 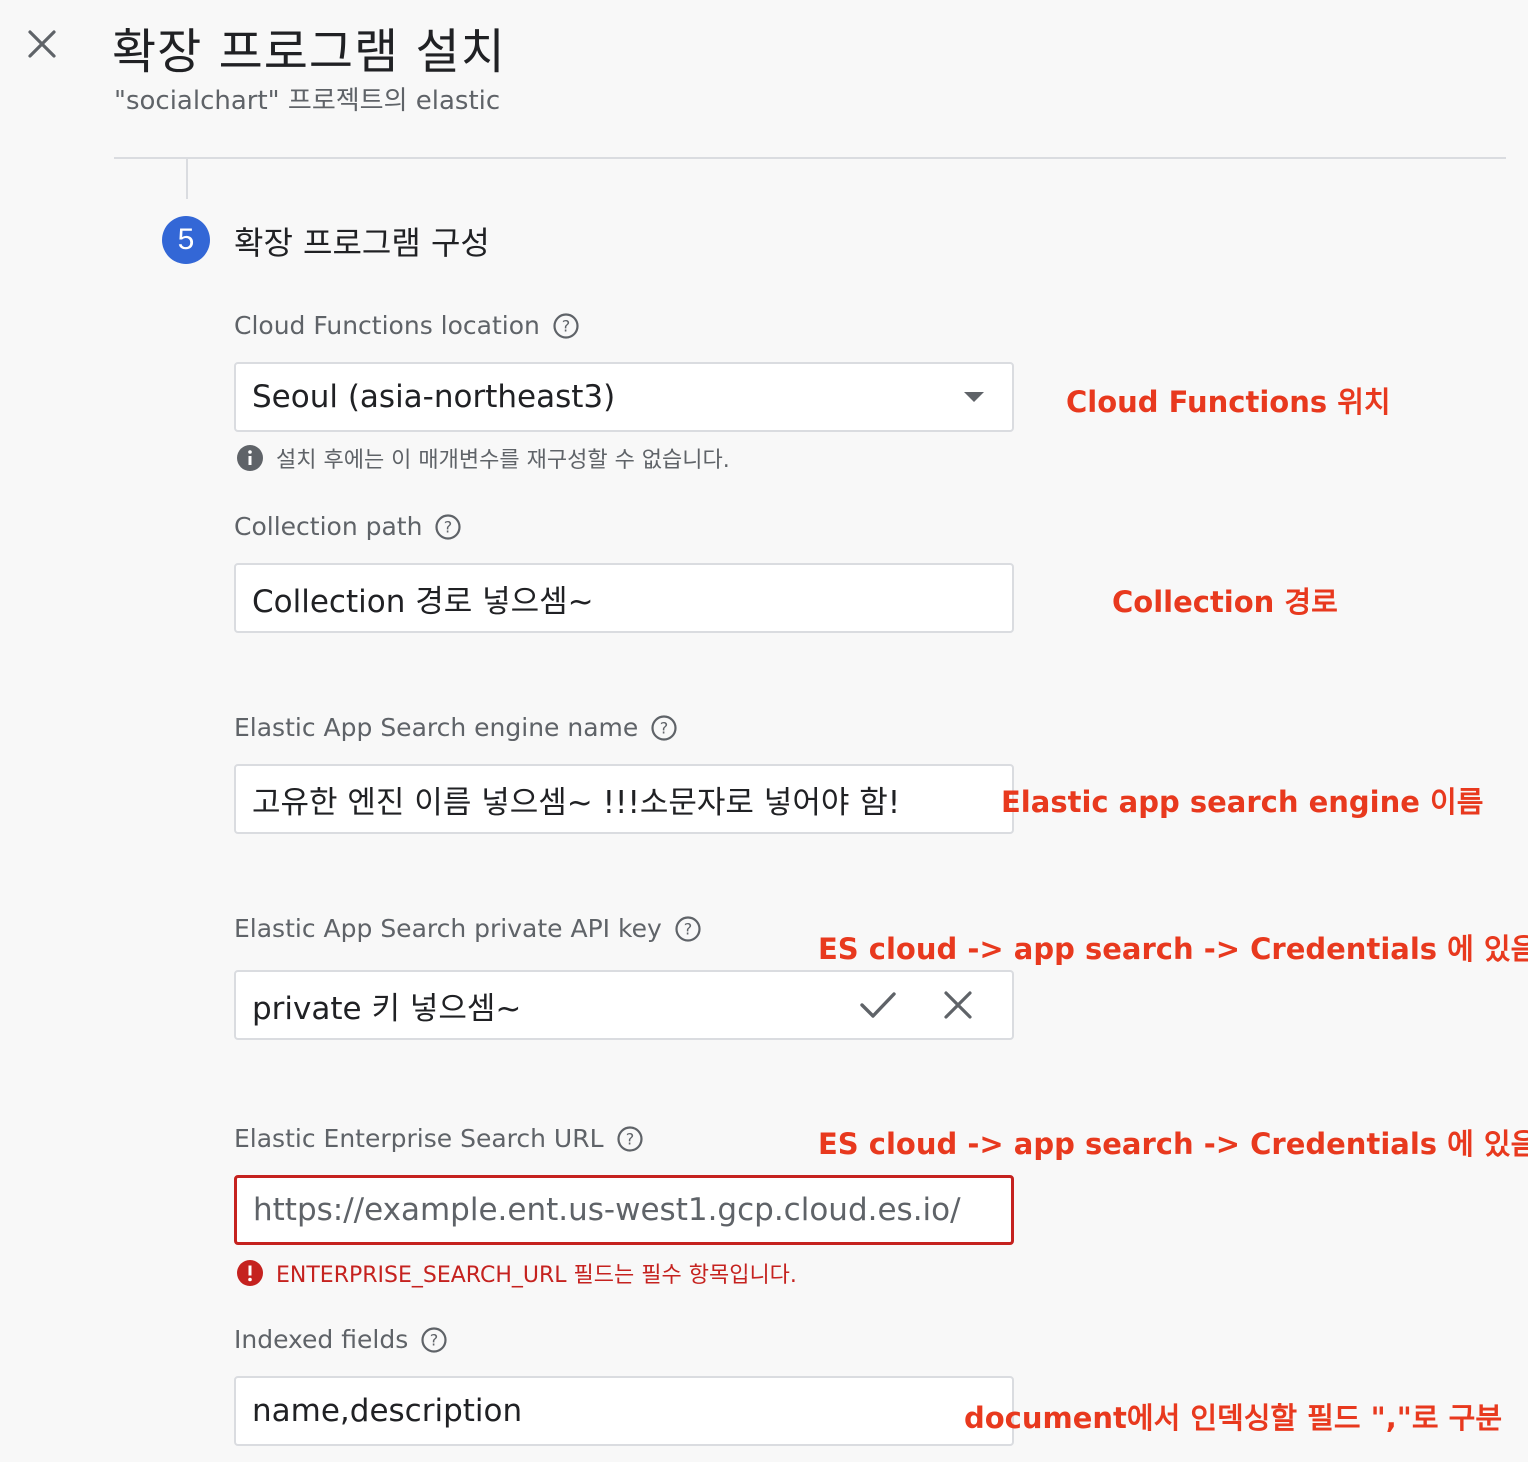 What do you see at coordinates (387, 1008) in the screenshot?
I see `api-key-value: private 키 넣으셈~` at bounding box center [387, 1008].